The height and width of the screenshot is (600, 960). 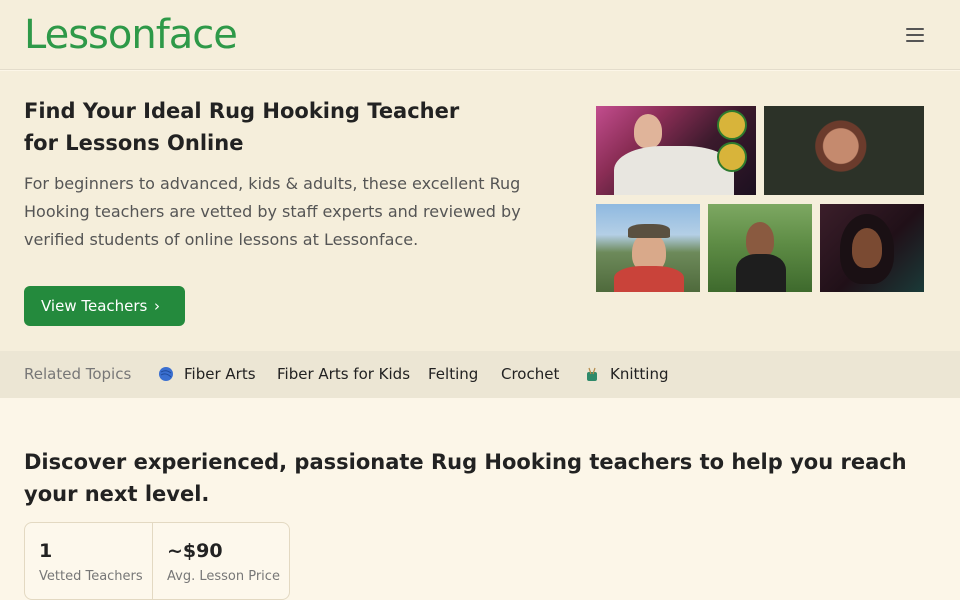 I want to click on topic-crochet: Crochet, so click(x=530, y=374).